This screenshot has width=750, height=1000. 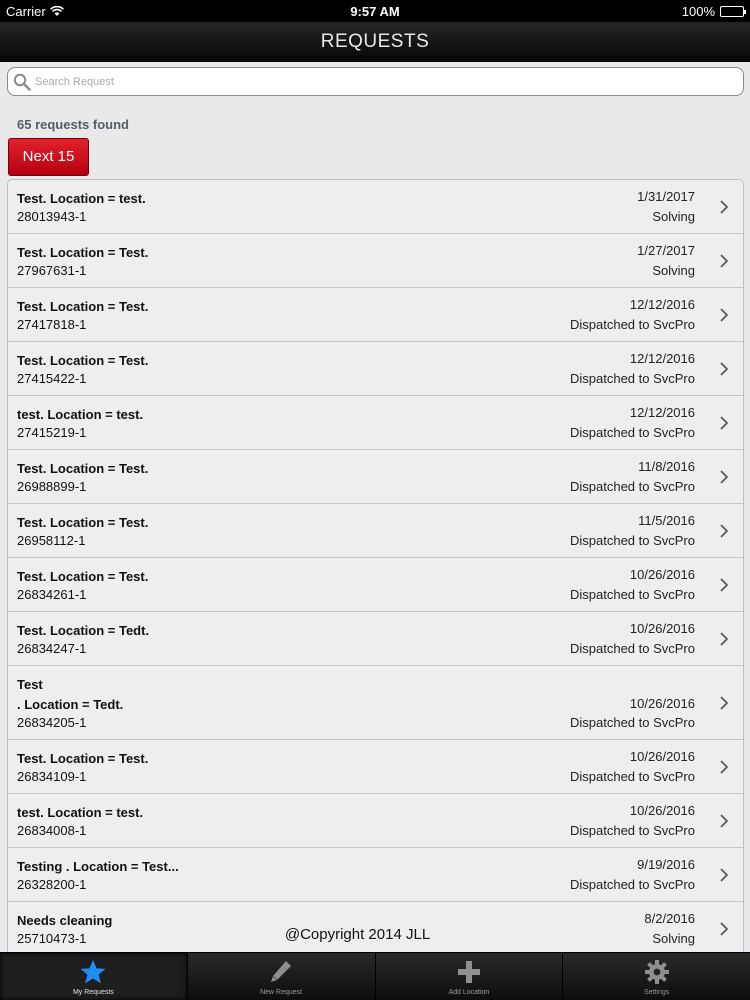 What do you see at coordinates (375, 42) in the screenshot?
I see `page-title: REQUESTS` at bounding box center [375, 42].